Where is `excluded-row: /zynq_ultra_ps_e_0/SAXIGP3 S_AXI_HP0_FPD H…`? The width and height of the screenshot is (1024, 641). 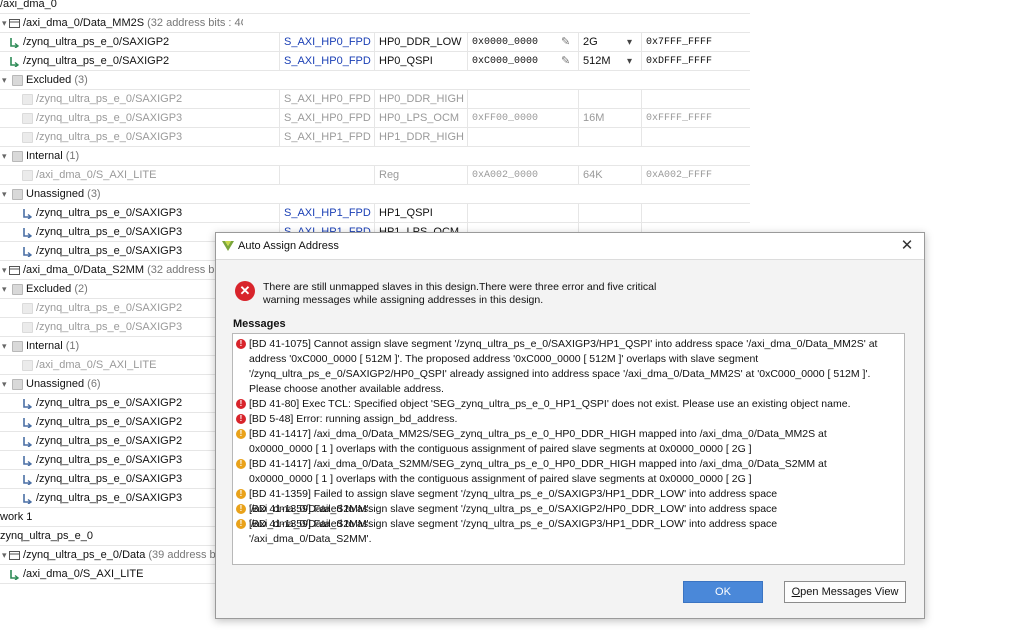
excluded-row: /zynq_ultra_ps_e_0/SAXIGP3 S_AXI_HP0_FPD H… is located at coordinates (375, 118).